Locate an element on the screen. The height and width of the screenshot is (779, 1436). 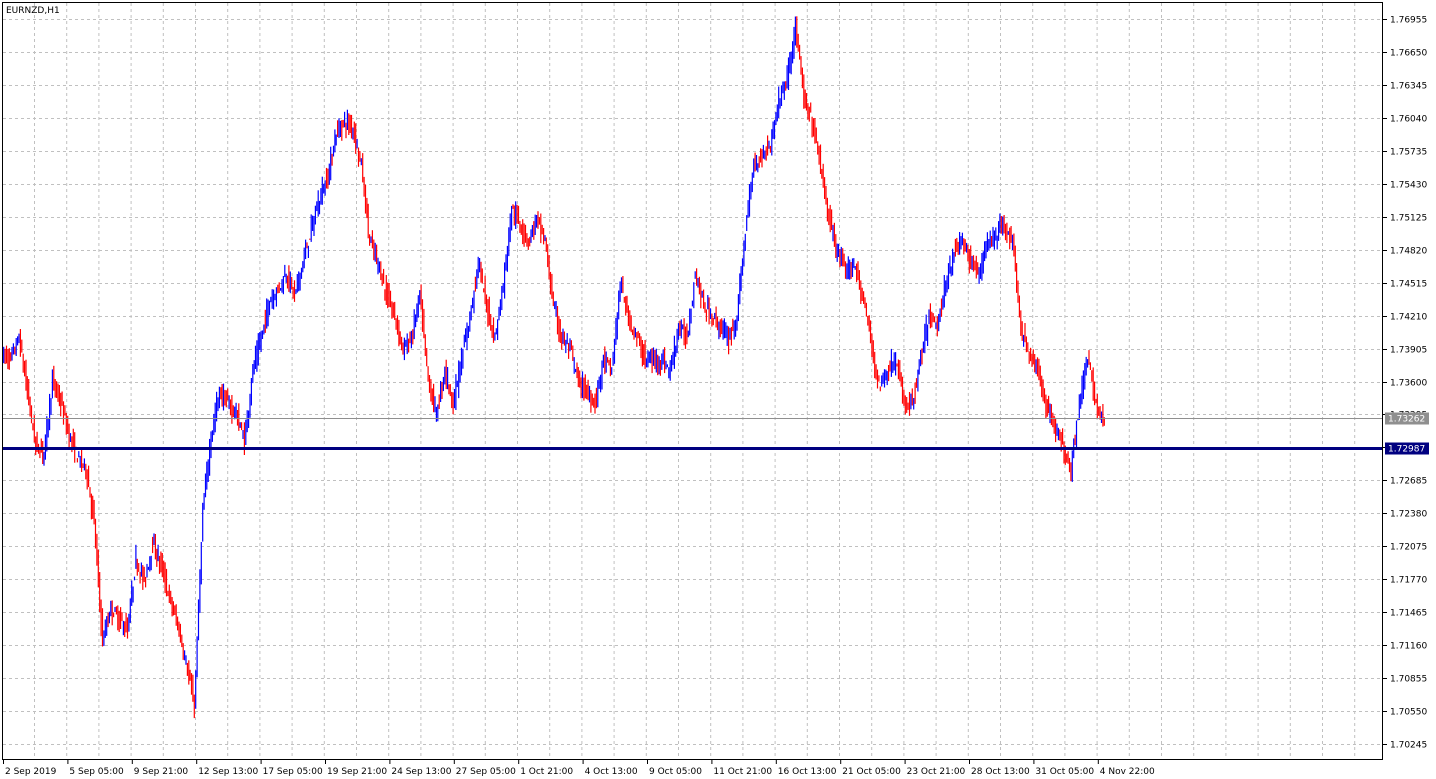
y-tick-label: 1.75430 is located at coordinates (1408, 186).